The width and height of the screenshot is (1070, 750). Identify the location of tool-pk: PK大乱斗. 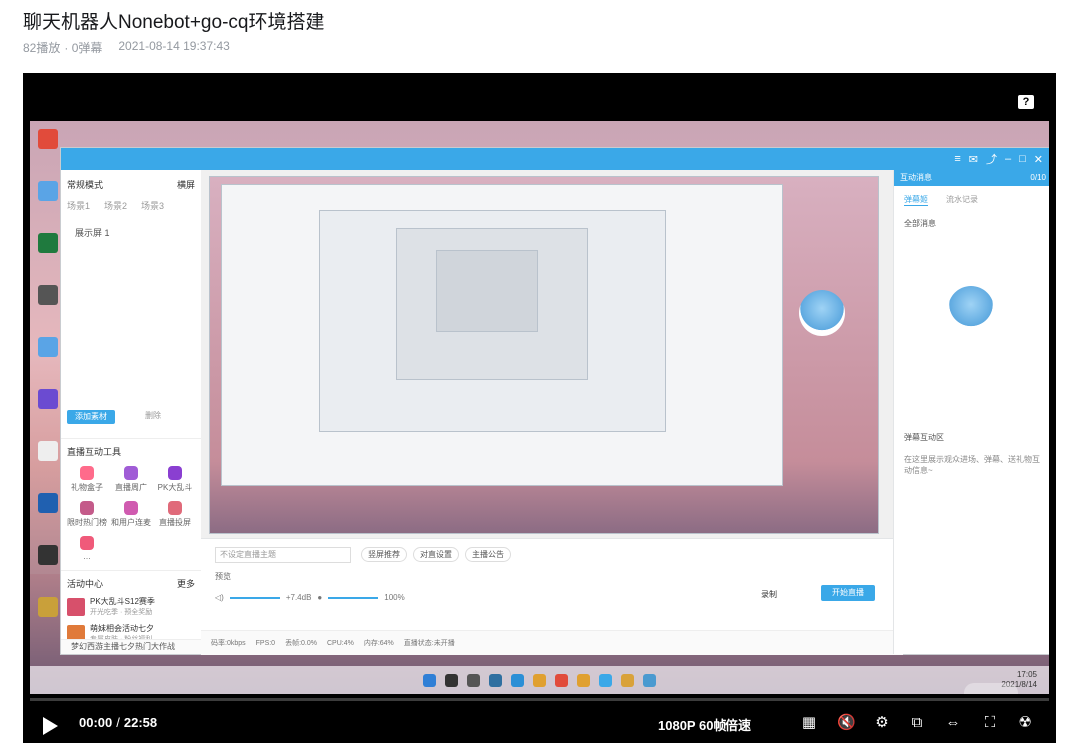
(175, 479).